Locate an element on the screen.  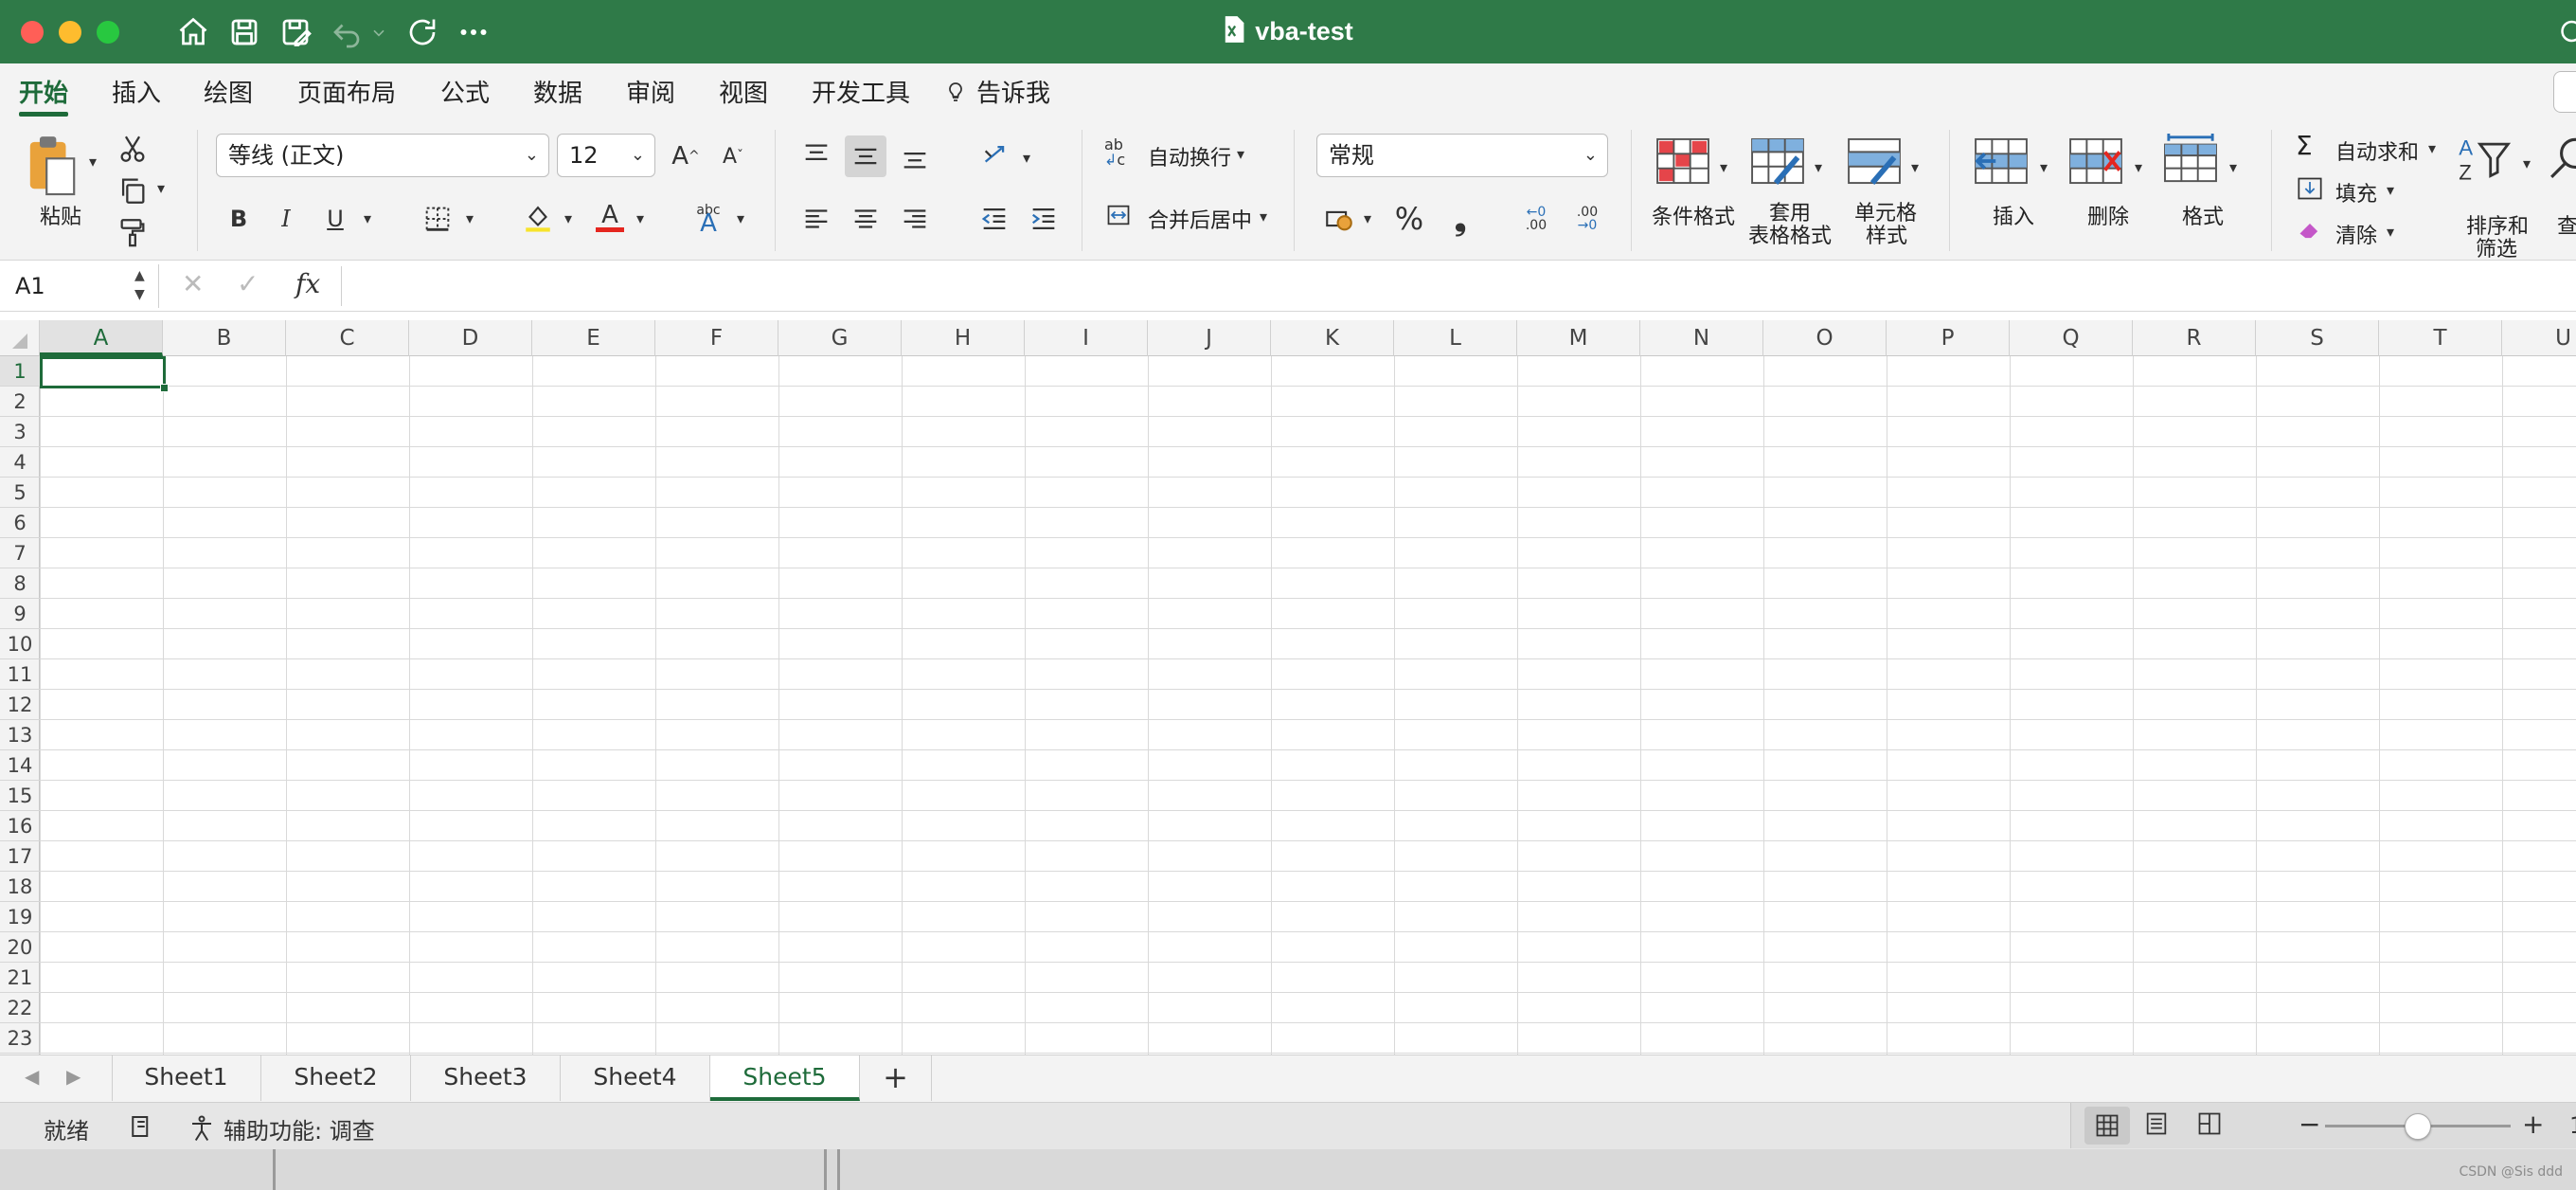
decrease-indent-icon is located at coordinates (994, 219).